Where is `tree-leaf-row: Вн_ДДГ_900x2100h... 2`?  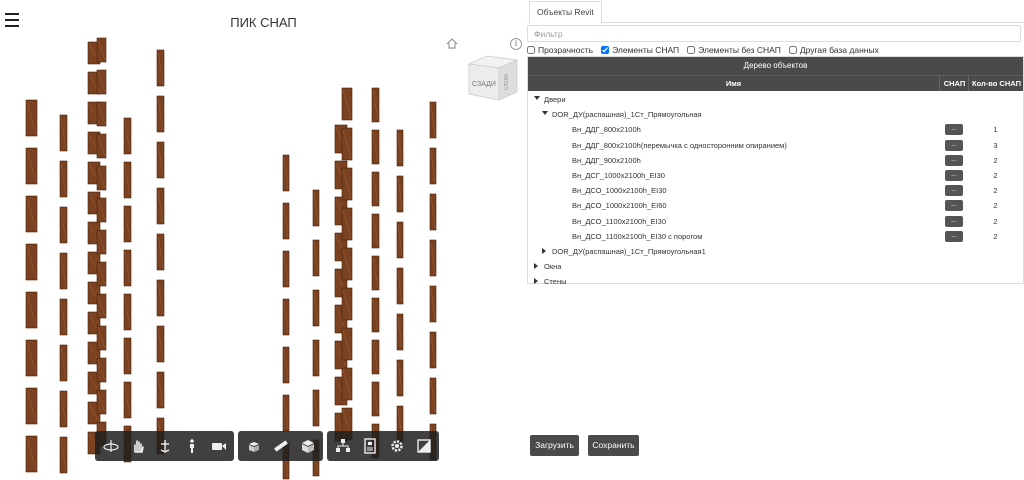
tree-leaf-row: Вн_ДДГ_900x2100h... 2 is located at coordinates (775, 161).